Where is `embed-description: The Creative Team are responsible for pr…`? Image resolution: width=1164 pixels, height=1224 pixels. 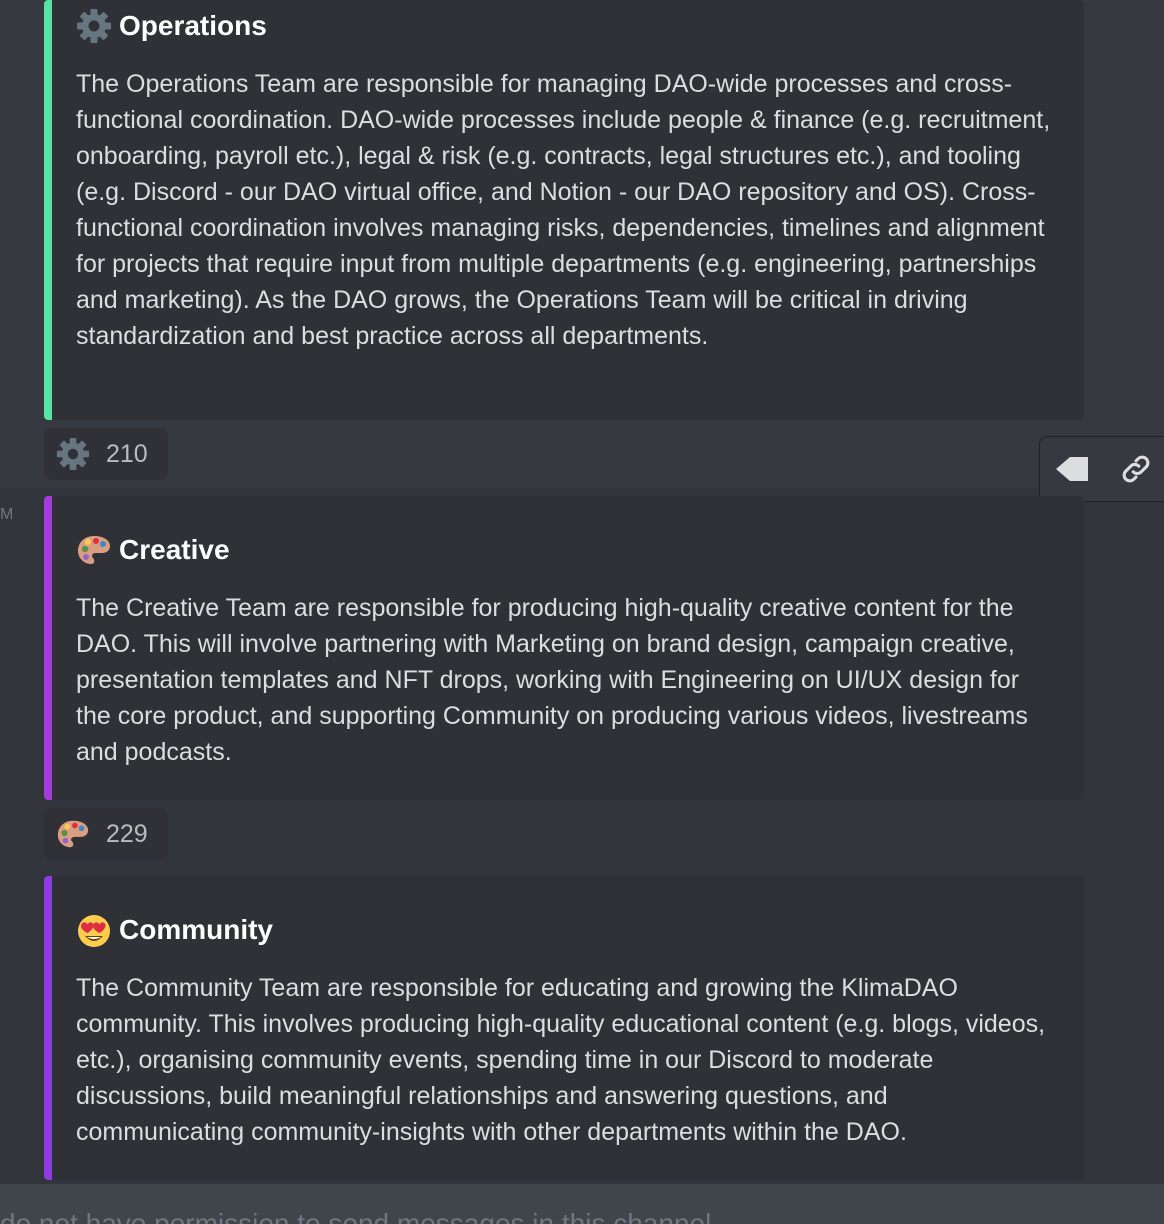 embed-description: The Creative Team are responsible for pr… is located at coordinates (552, 680).